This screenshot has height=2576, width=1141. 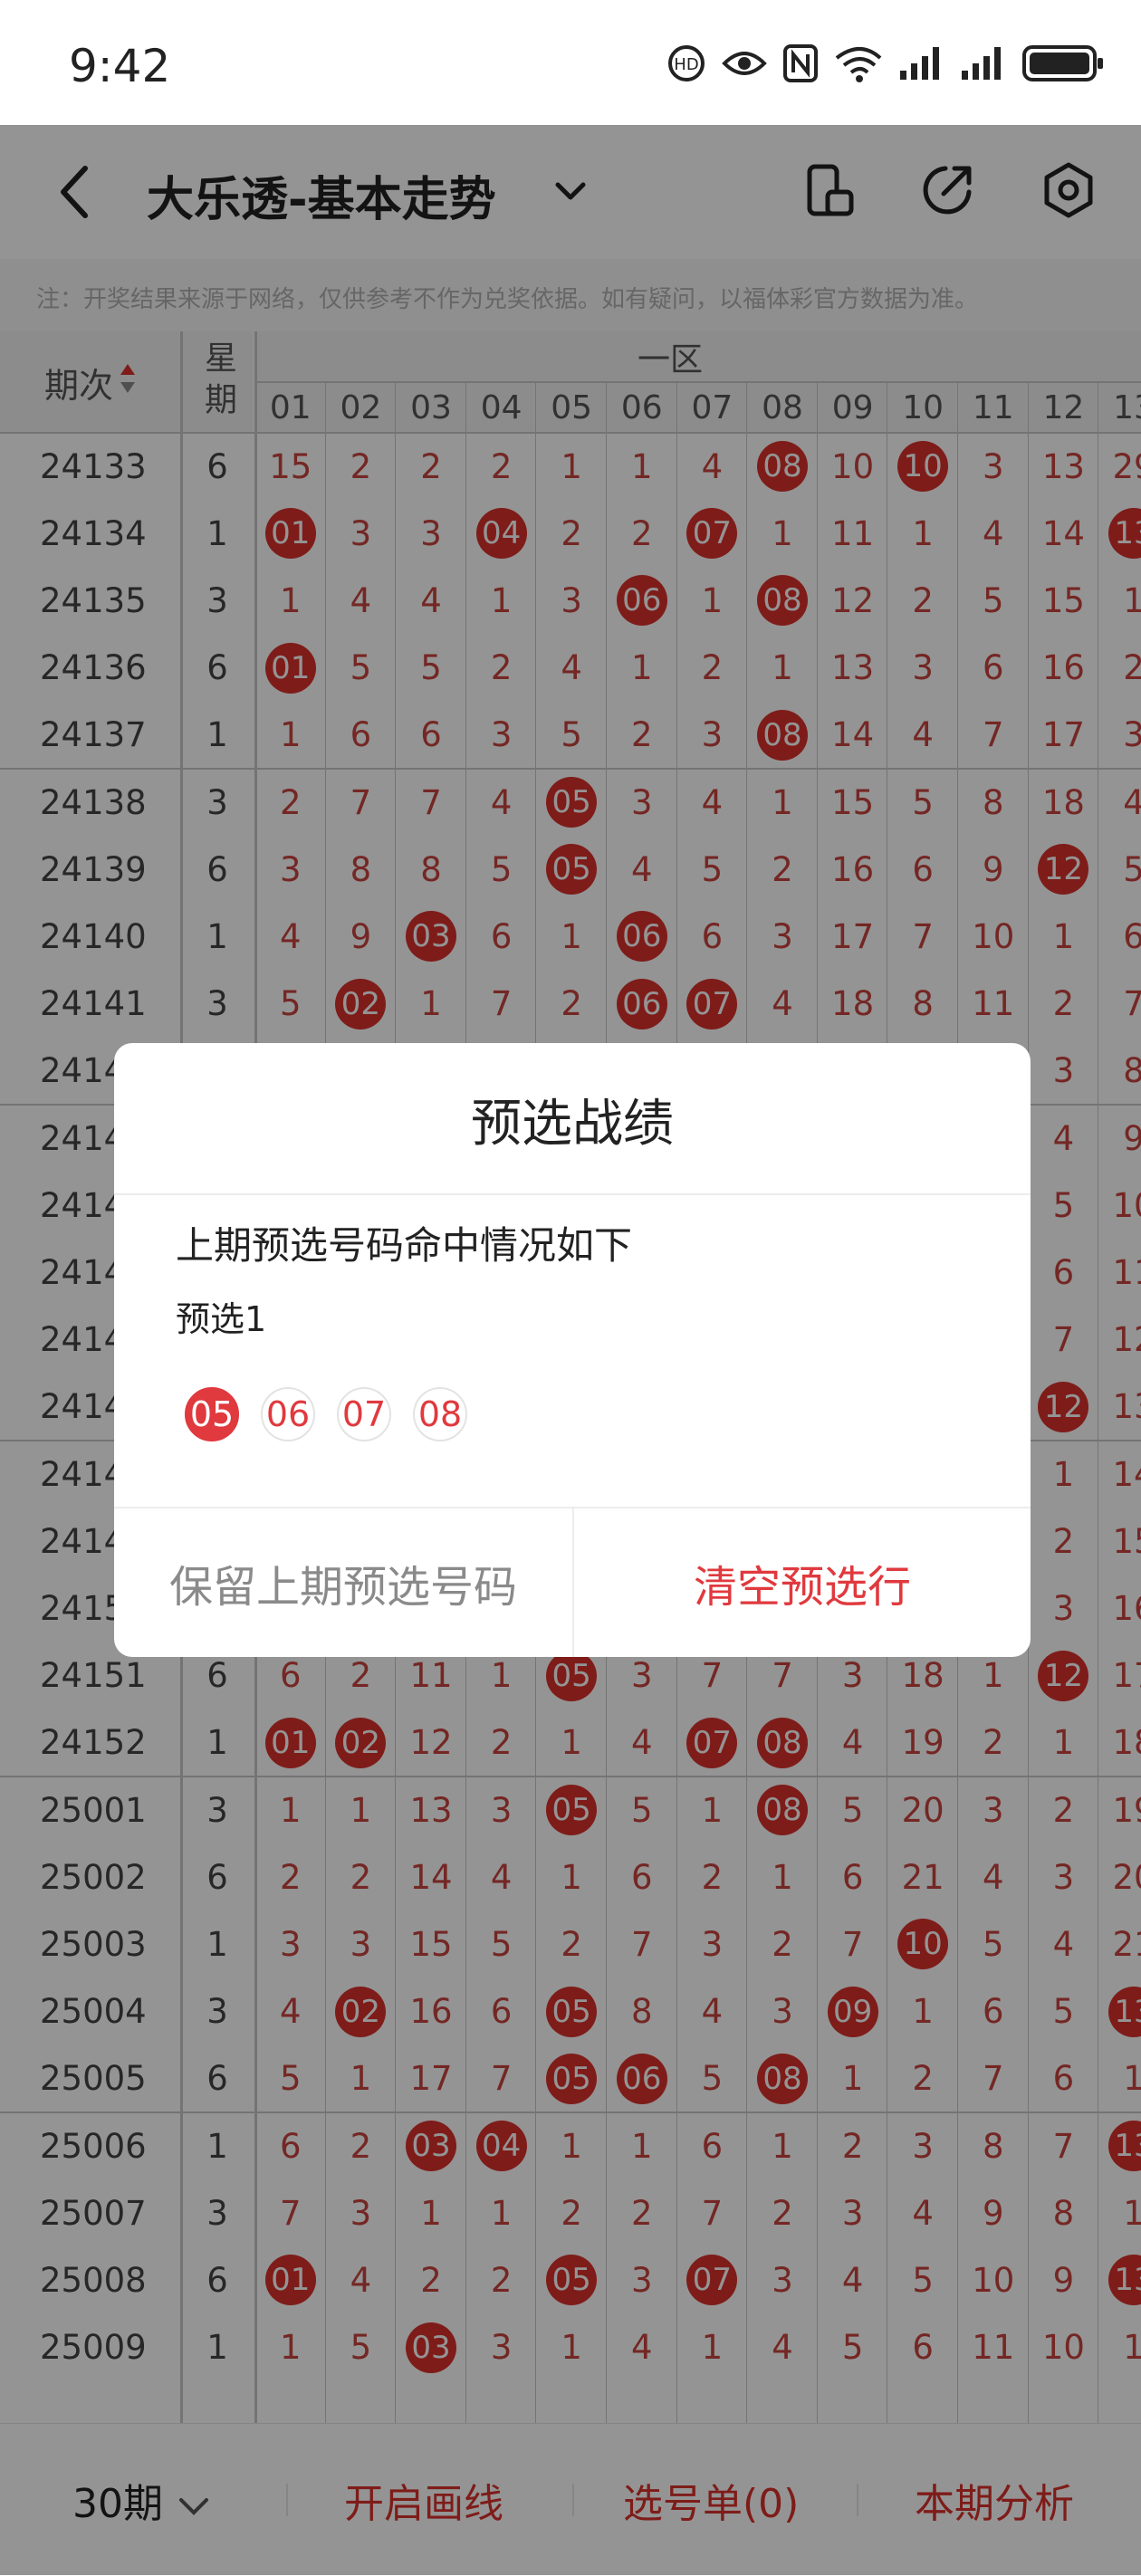 What do you see at coordinates (570, 62) in the screenshot?
I see `status-bar: 9:42 HD` at bounding box center [570, 62].